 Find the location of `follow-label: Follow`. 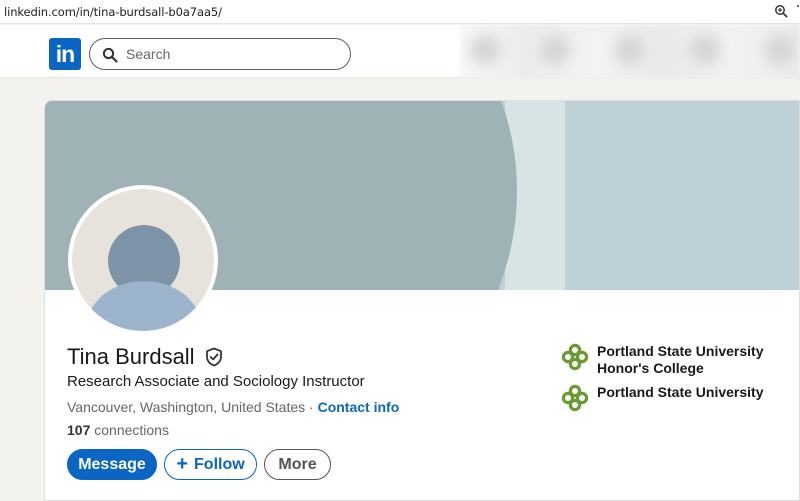

follow-label: Follow is located at coordinates (219, 464).